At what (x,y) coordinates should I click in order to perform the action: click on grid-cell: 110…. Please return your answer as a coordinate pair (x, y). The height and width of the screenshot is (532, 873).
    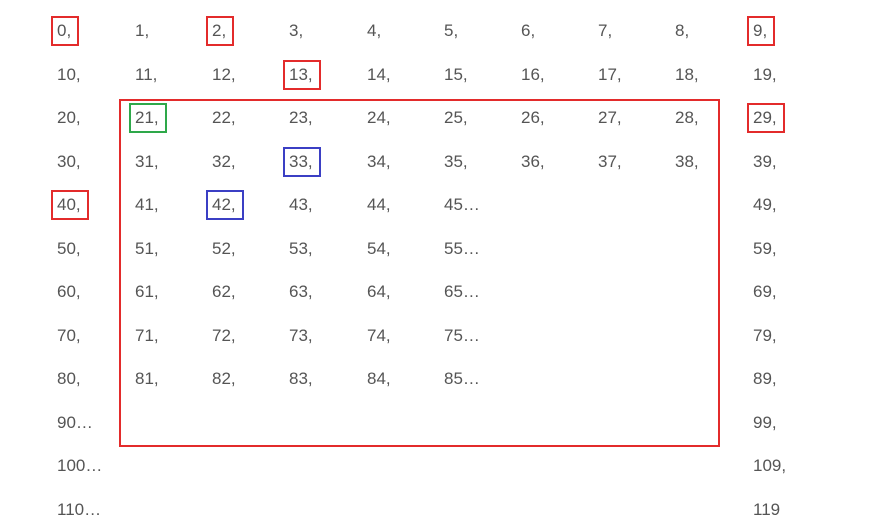
    Looking at the image, I should click on (79, 509).